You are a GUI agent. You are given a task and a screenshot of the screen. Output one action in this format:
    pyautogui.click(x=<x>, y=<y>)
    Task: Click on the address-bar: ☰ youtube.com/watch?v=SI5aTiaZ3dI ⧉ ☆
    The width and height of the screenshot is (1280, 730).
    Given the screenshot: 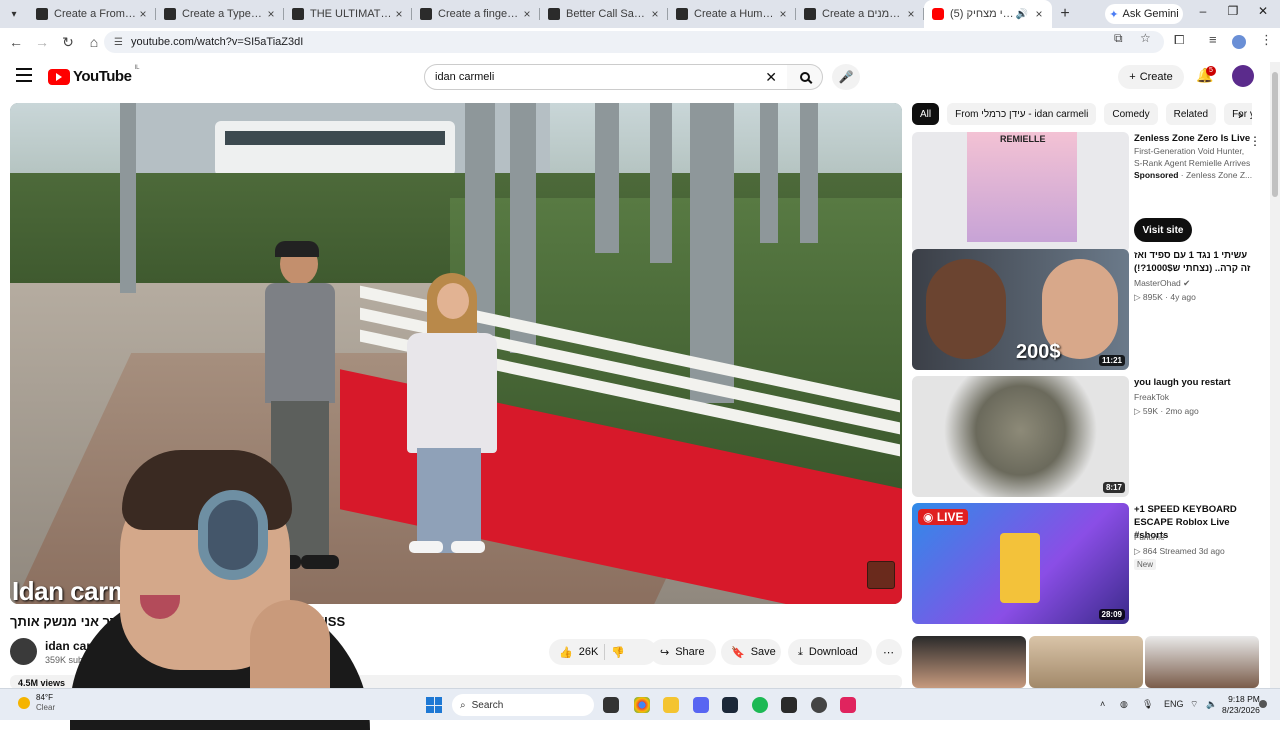 What is the action you would take?
    pyautogui.click(x=634, y=42)
    